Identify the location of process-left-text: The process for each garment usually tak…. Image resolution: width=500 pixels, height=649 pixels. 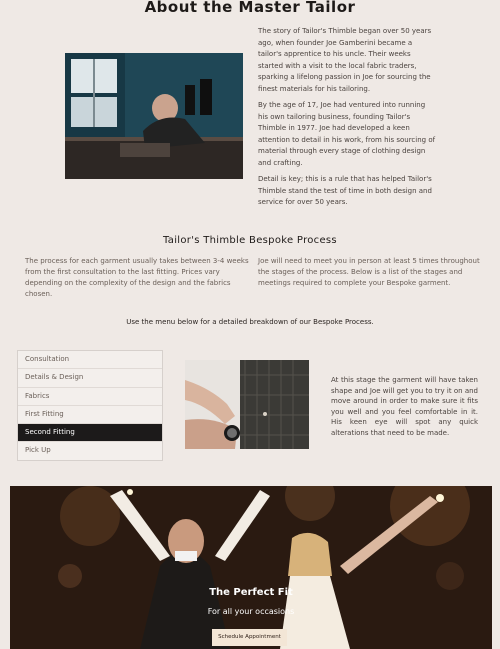
(137, 277).